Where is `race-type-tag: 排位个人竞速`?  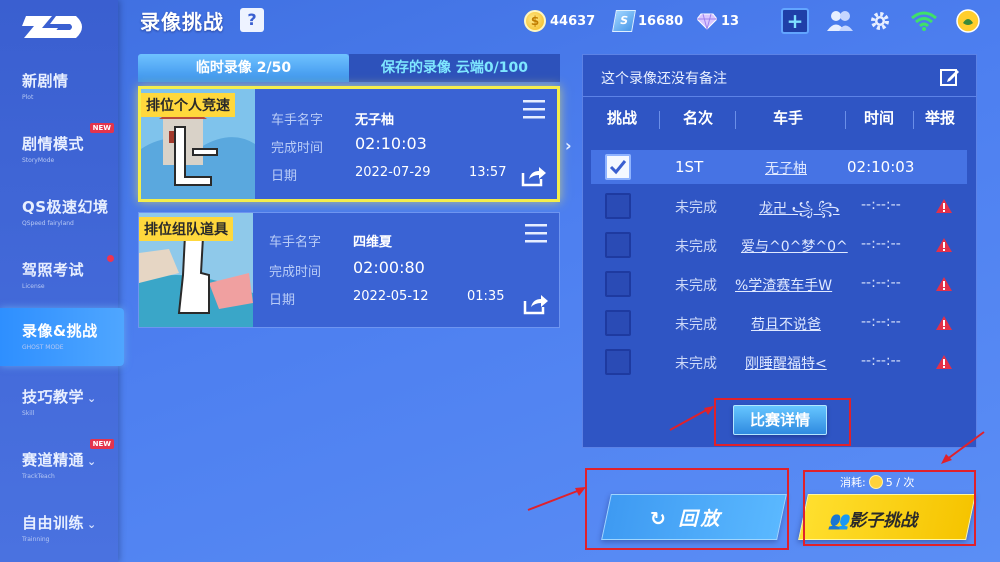 race-type-tag: 排位个人竞速 is located at coordinates (188, 105).